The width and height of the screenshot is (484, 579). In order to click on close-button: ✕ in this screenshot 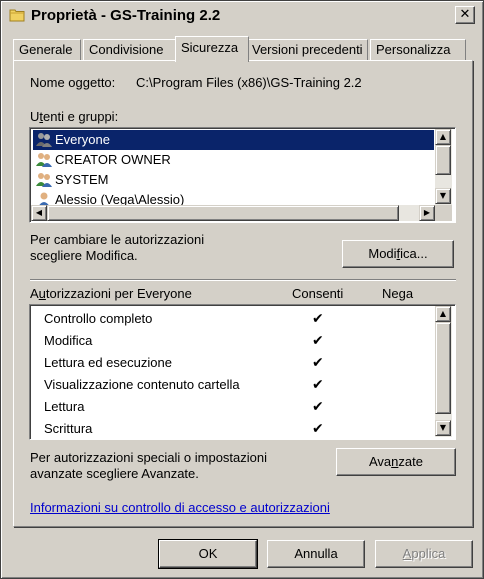, I will do `click(465, 15)`.